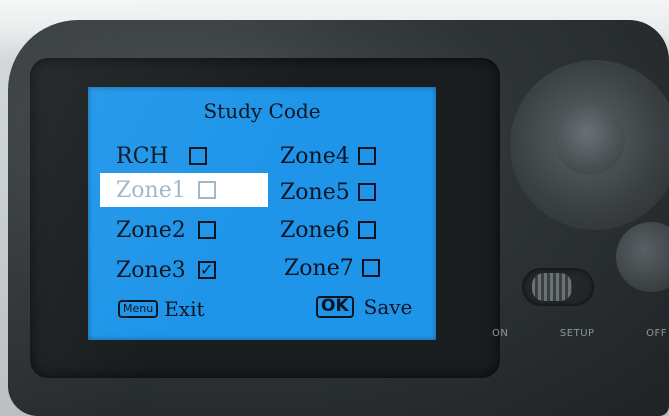  What do you see at coordinates (315, 192) in the screenshot?
I see `option-label: Zone5` at bounding box center [315, 192].